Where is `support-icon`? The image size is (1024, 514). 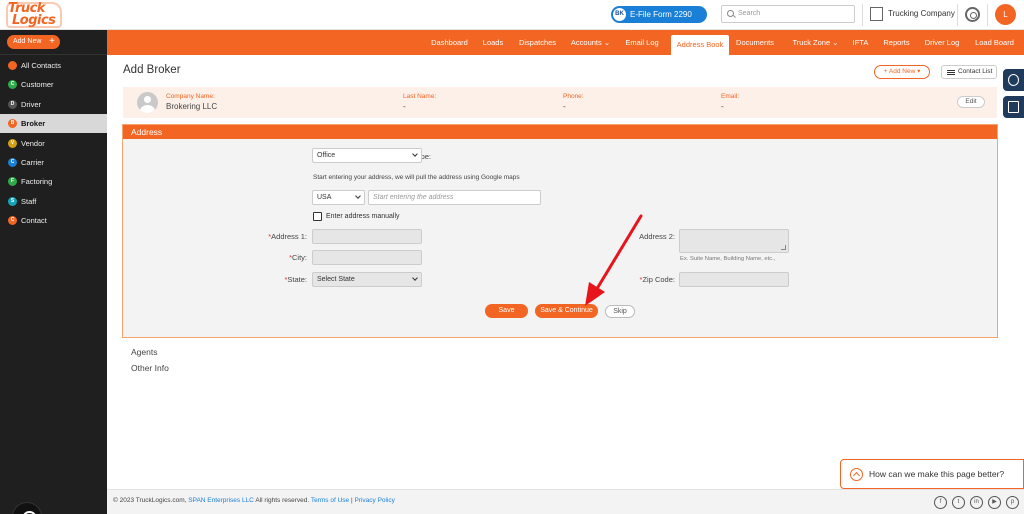 support-icon is located at coordinates (1013, 80).